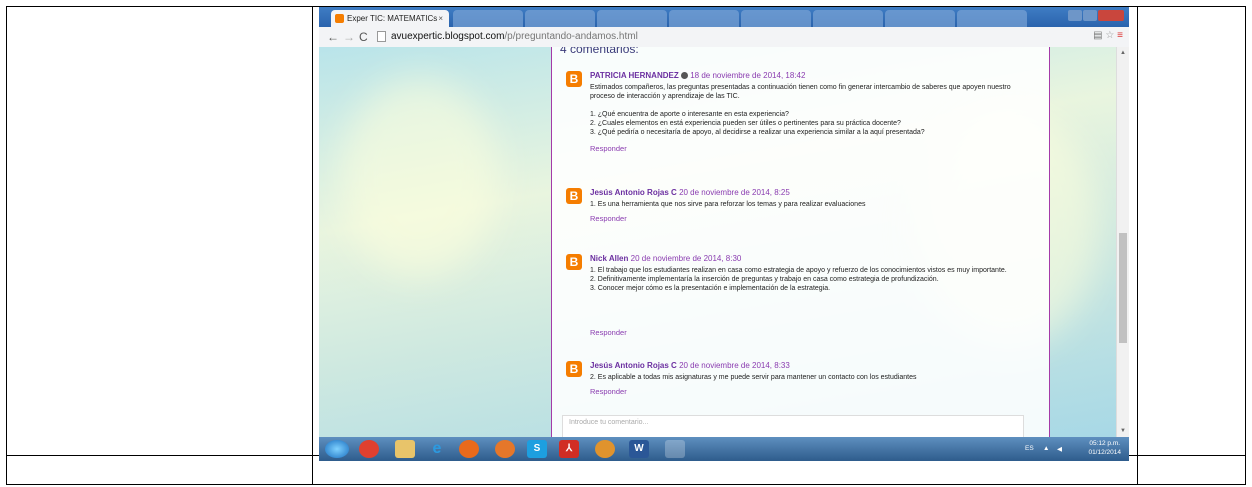  Describe the element at coordinates (1105, 443) in the screenshot. I see `clock-time: 05:12 p.m.` at that location.